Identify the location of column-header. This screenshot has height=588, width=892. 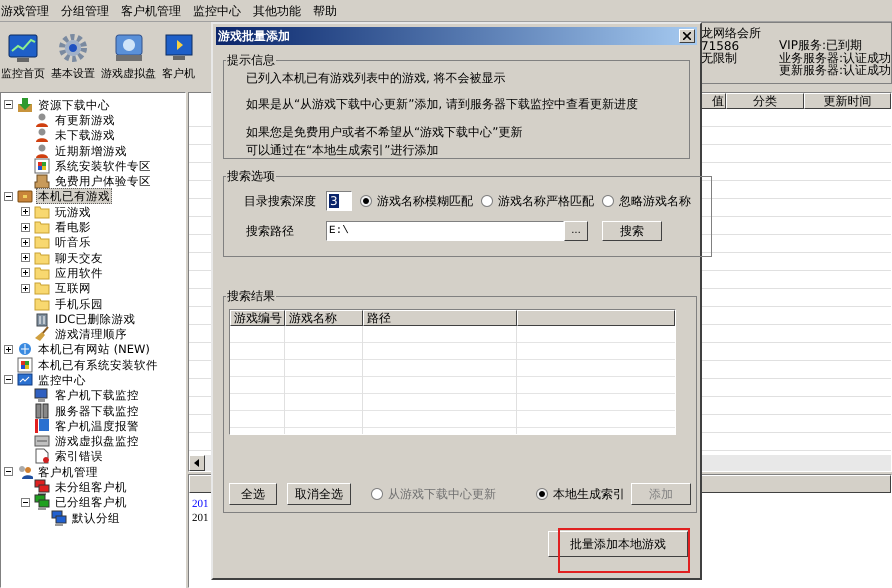
(596, 318).